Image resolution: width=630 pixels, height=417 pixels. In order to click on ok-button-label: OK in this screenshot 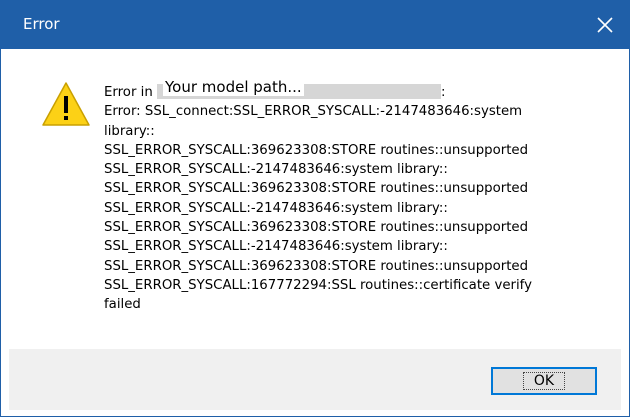, I will do `click(544, 381)`.